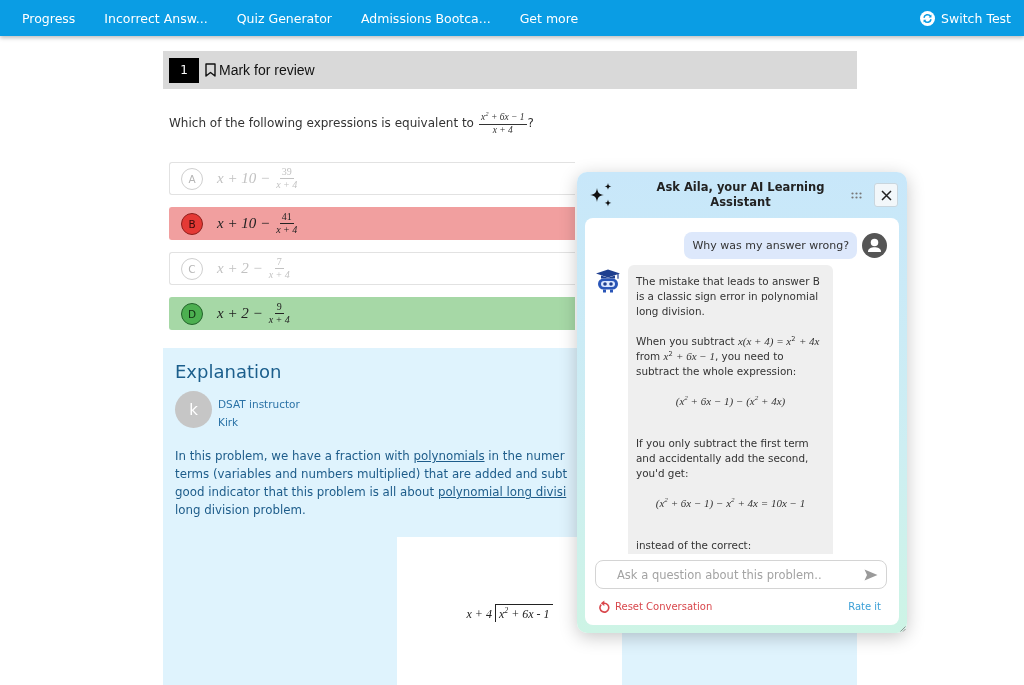 The height and width of the screenshot is (685, 1024). What do you see at coordinates (549, 18) in the screenshot?
I see `nav-link: Get more` at bounding box center [549, 18].